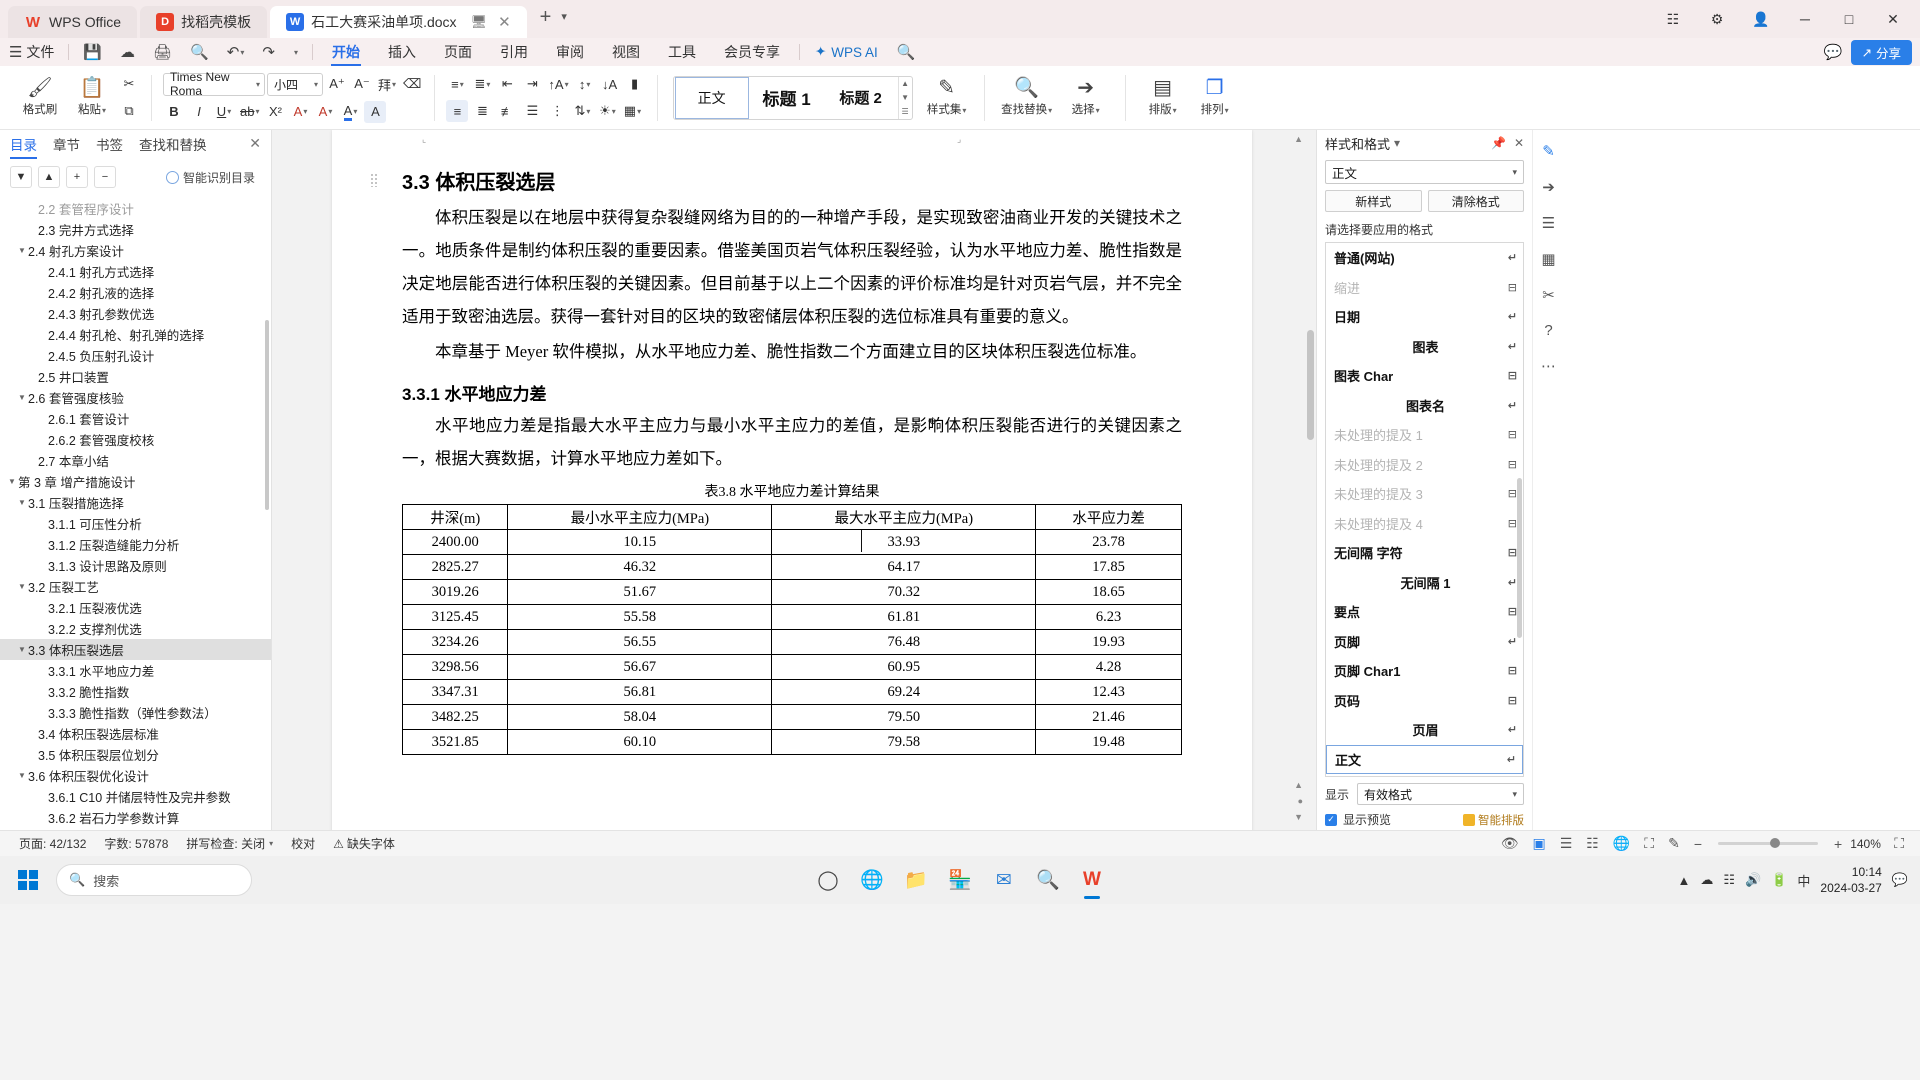 This screenshot has width=1920, height=1080. What do you see at coordinates (92, 98) in the screenshot?
I see `paste-button: 📋 粘贴▾` at bounding box center [92, 98].